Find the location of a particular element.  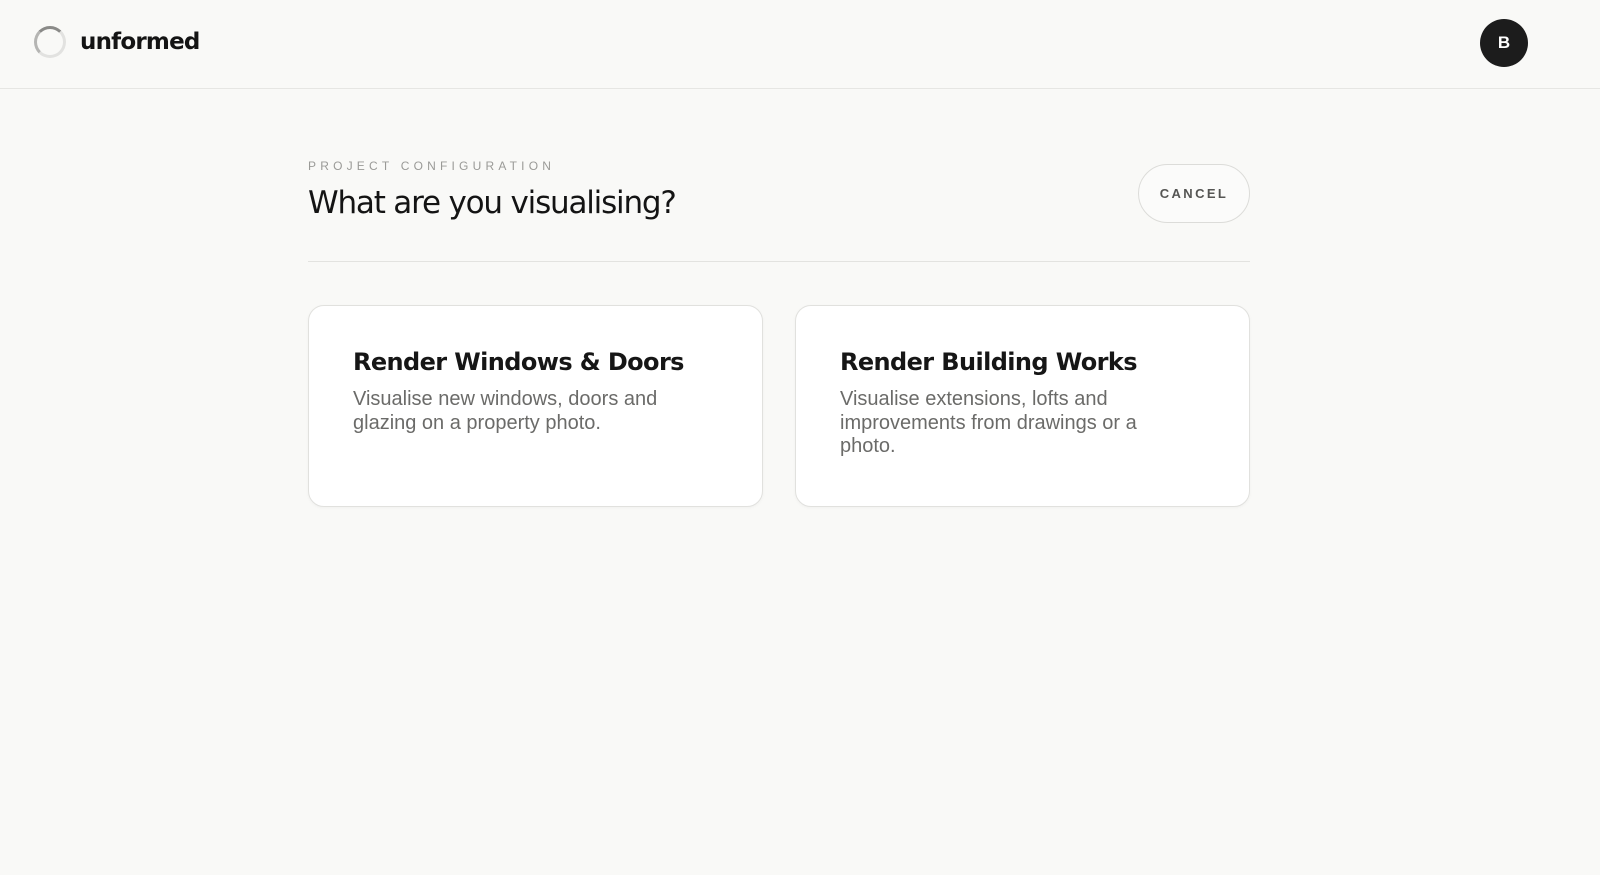

brand-logo: unformed is located at coordinates (117, 42).